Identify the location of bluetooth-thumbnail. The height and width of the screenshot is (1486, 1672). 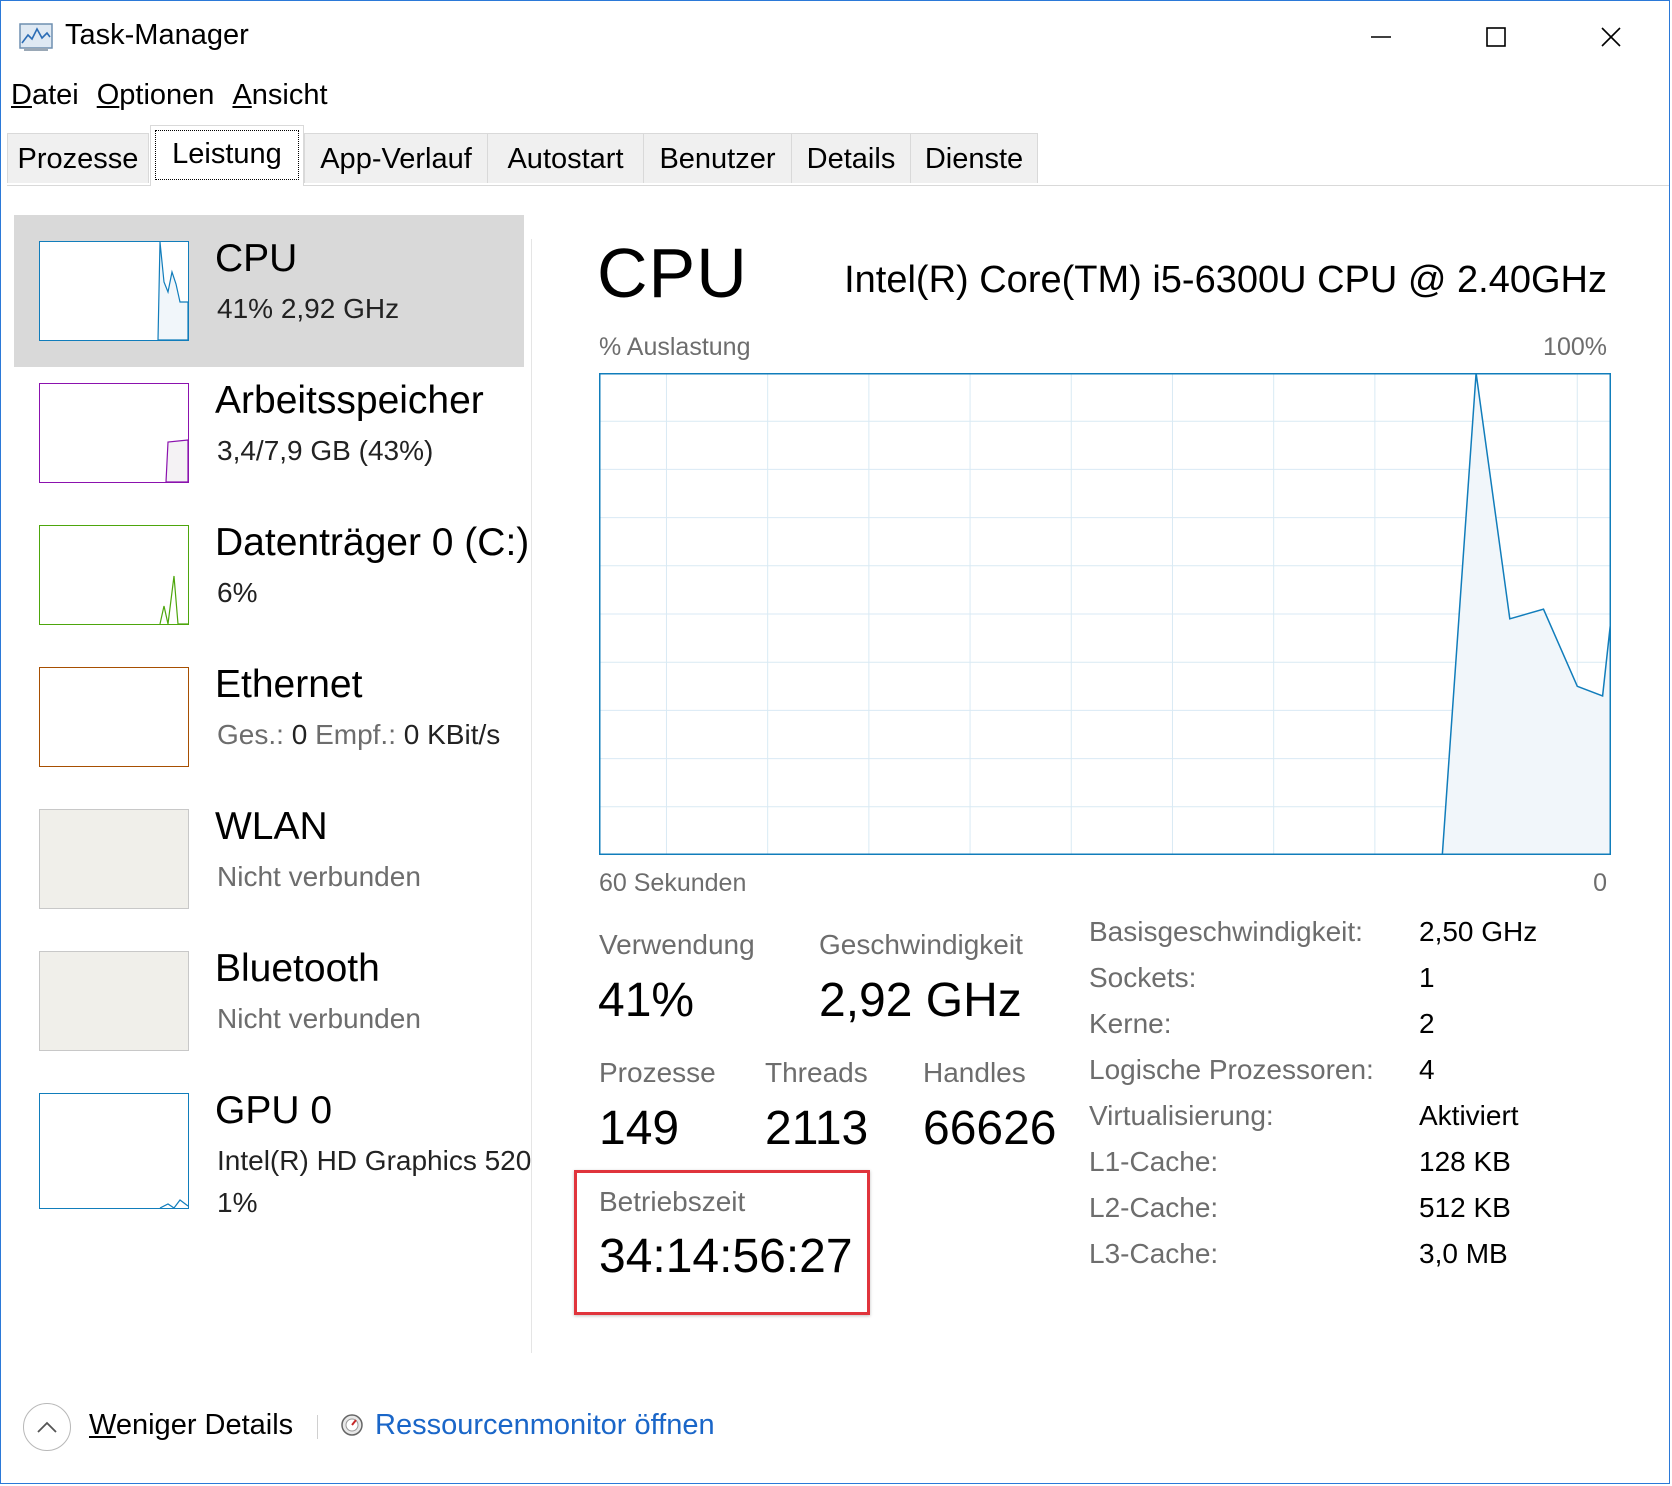
(114, 1001).